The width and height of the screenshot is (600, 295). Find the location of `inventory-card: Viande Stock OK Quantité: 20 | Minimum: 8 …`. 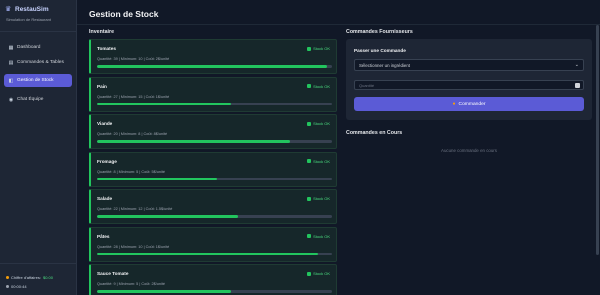

inventory-card: Viande Stock OK Quantité: 20 | Minimum: 8 … is located at coordinates (213, 131).